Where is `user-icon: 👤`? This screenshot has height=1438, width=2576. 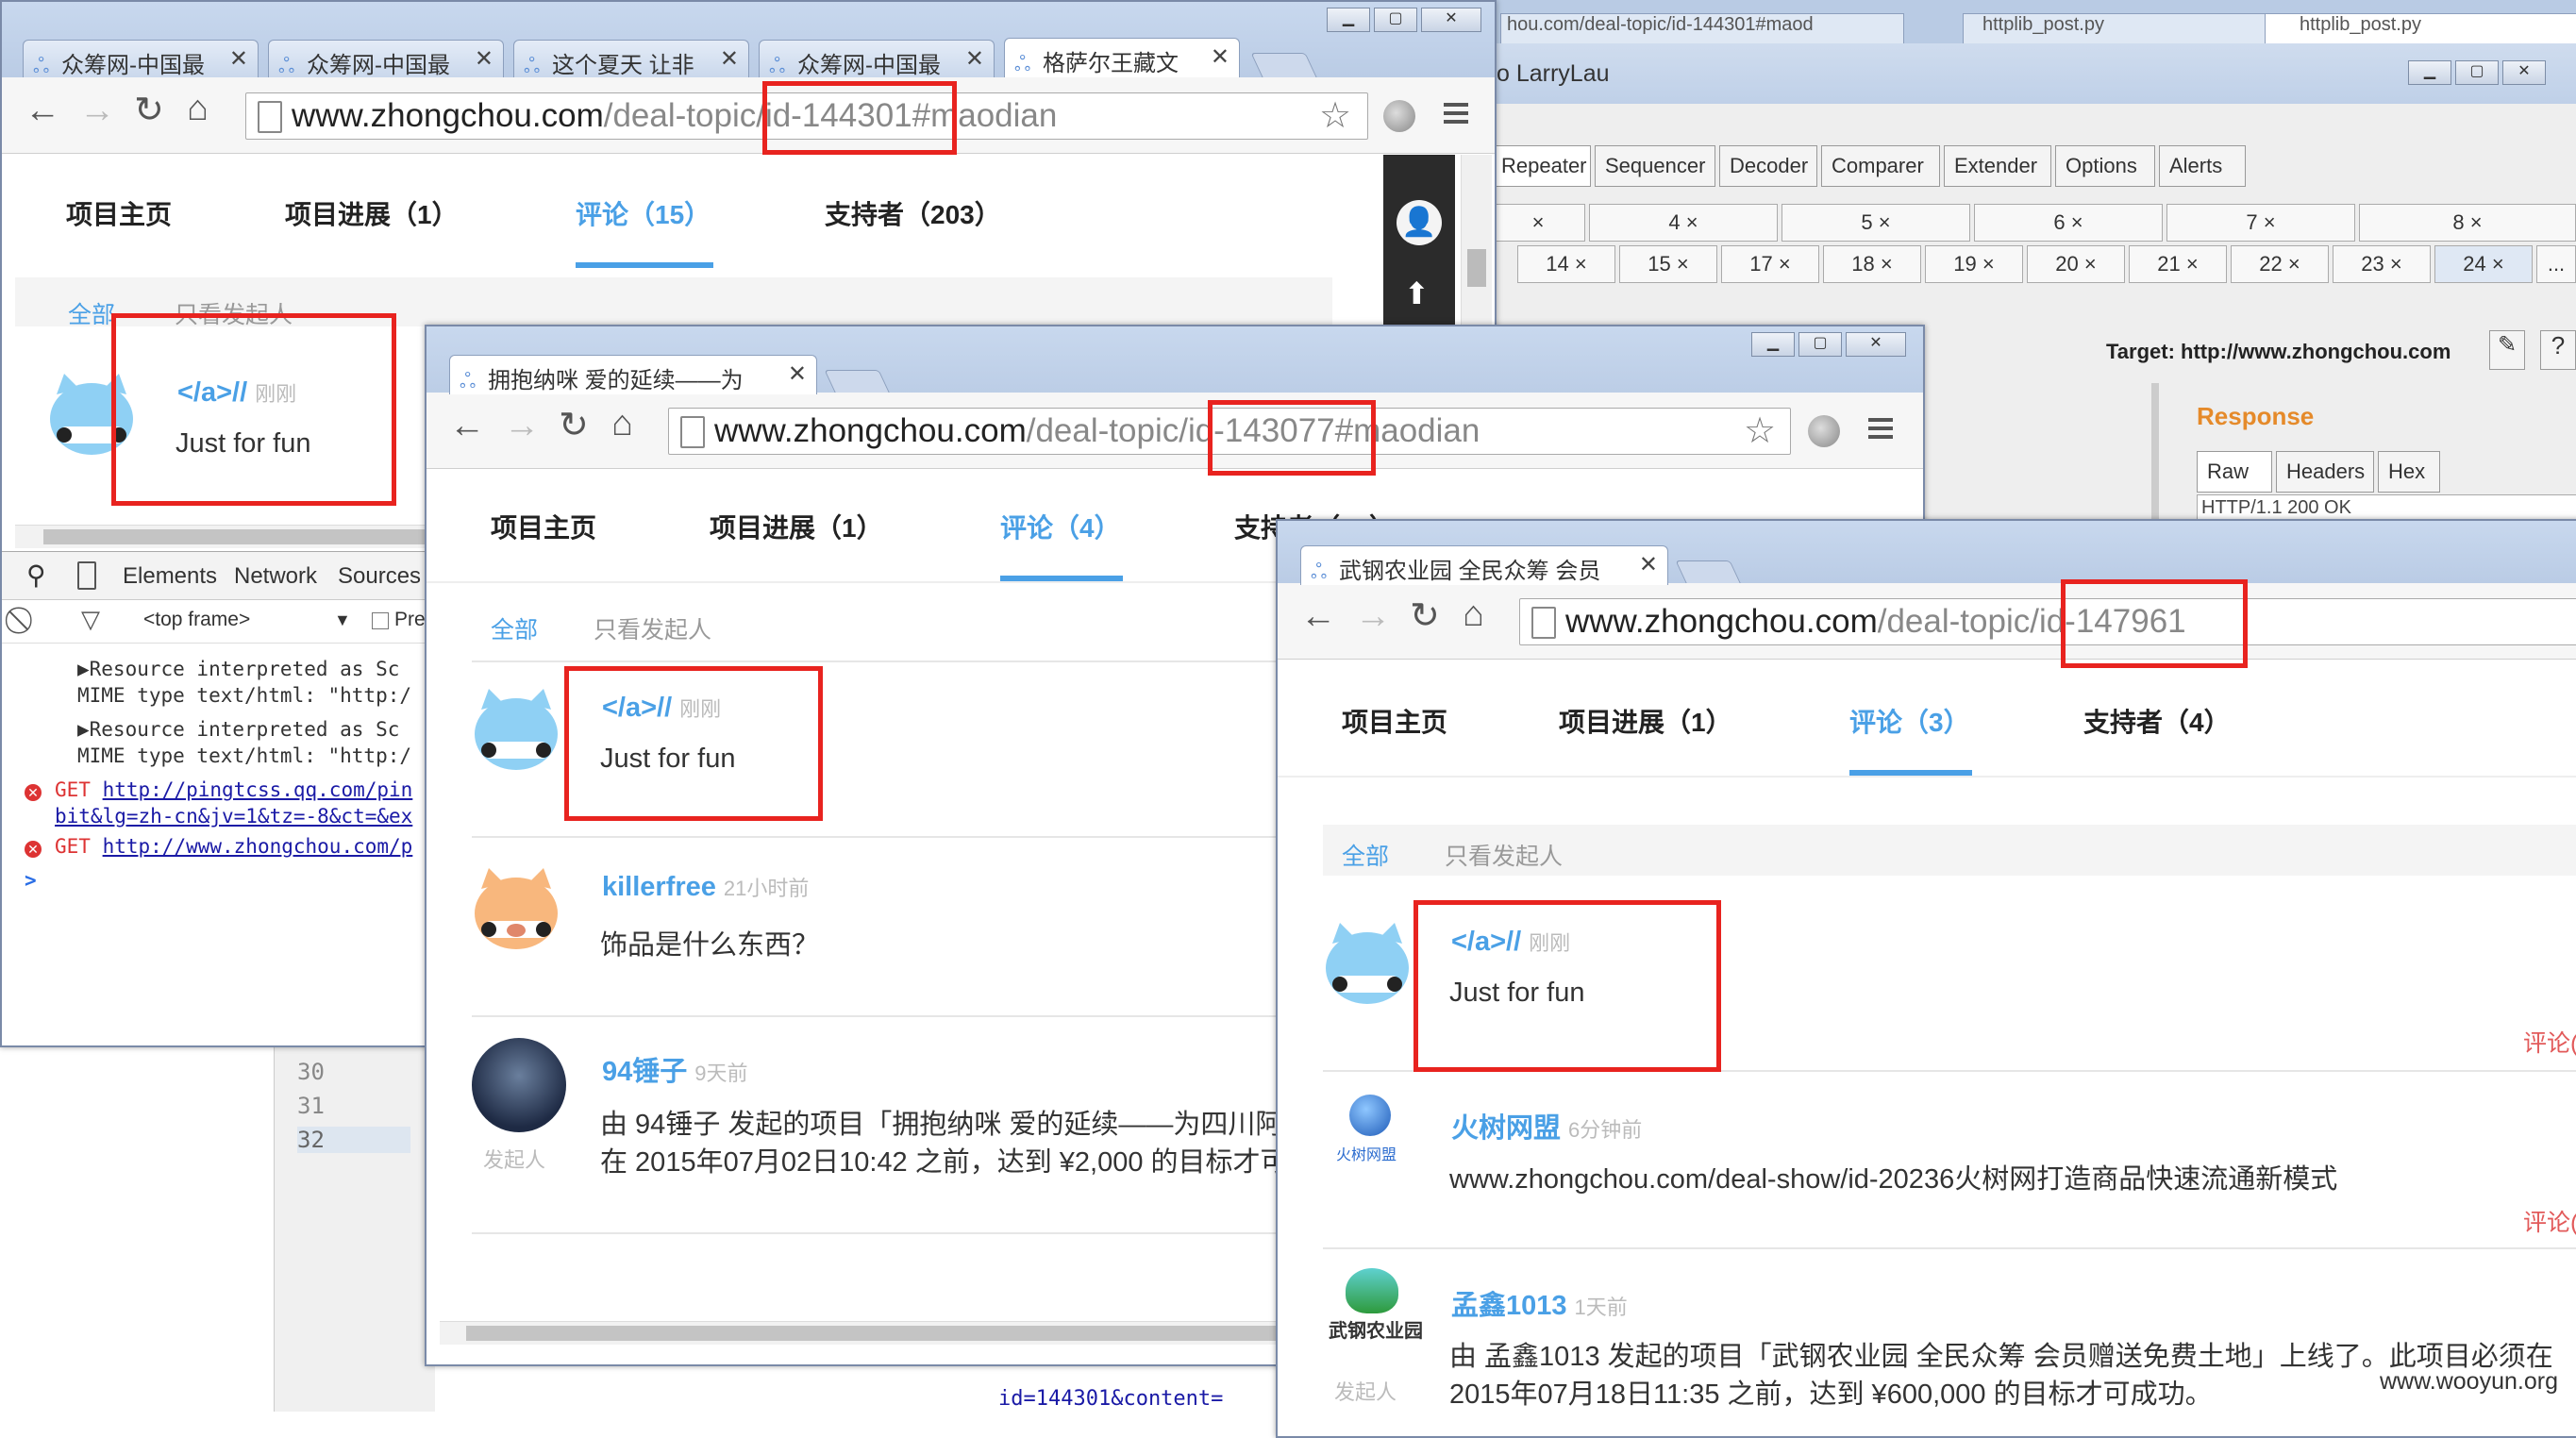 user-icon: 👤 is located at coordinates (1419, 222).